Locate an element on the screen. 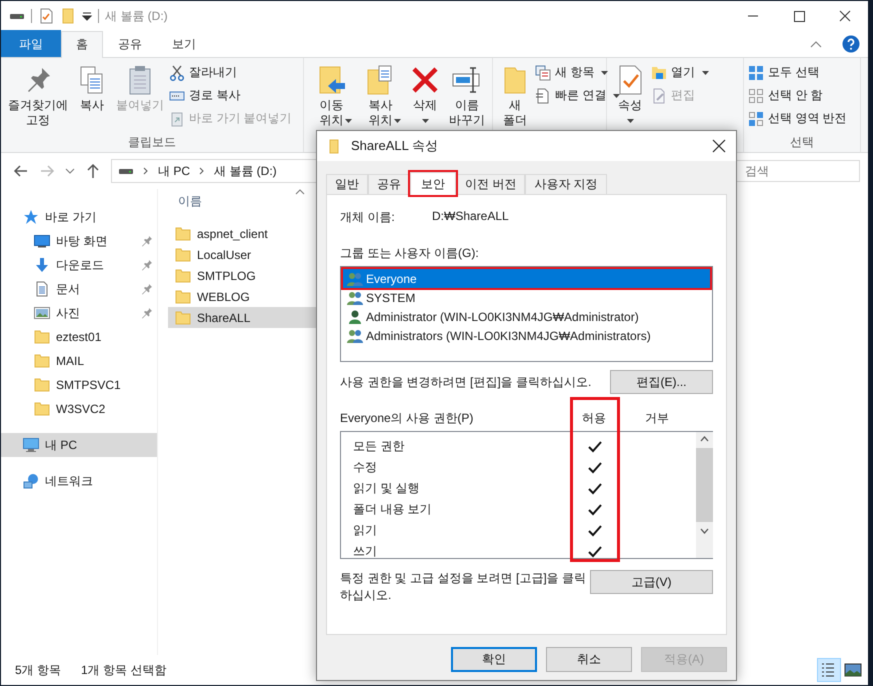  selection-count: 1개 항목 선택함 is located at coordinates (123, 670).